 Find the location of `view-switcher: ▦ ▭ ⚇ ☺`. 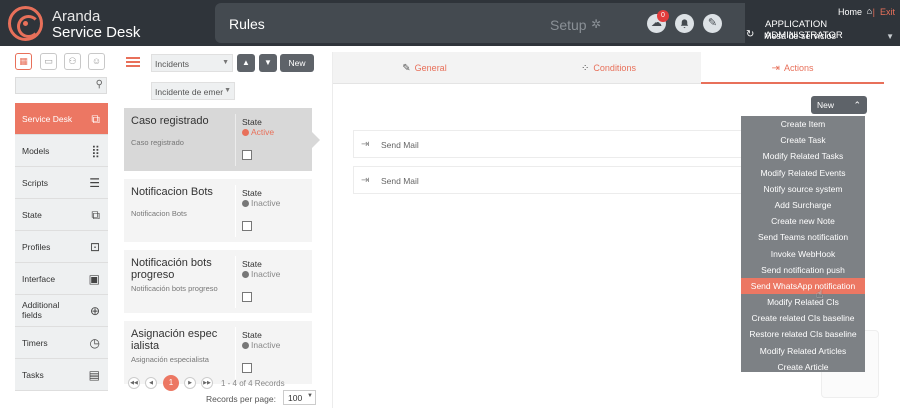

view-switcher: ▦ ▭ ⚇ ☺ is located at coordinates (61, 62).